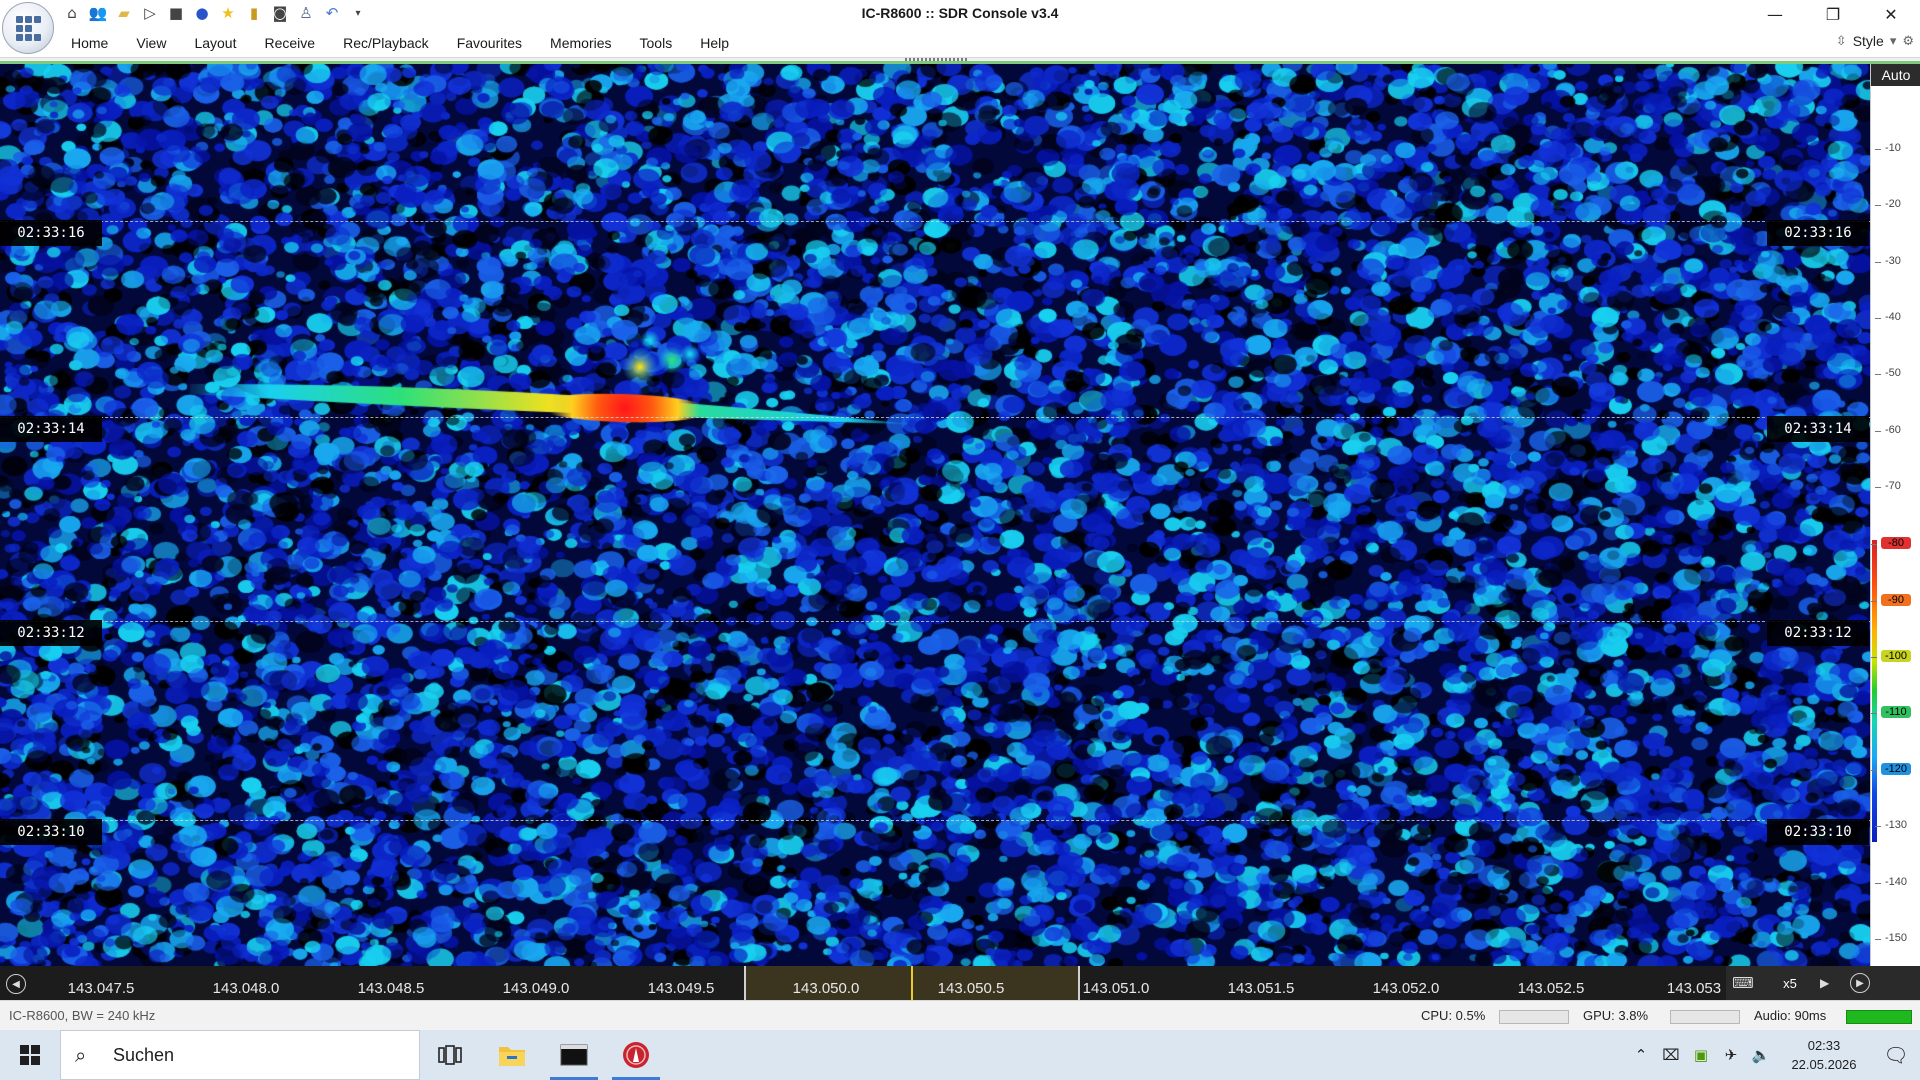 This screenshot has height=1080, width=1920. What do you see at coordinates (387, 43) in the screenshot?
I see `menu-rec-playback: Rec/Playback` at bounding box center [387, 43].